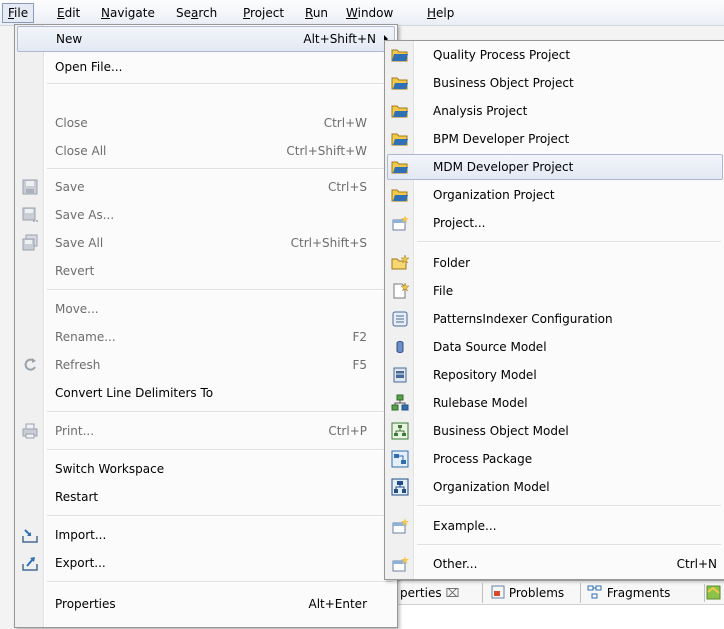 This screenshot has width=724, height=629. I want to click on menu-item-print: Print... Ctrl+P, so click(206, 431).